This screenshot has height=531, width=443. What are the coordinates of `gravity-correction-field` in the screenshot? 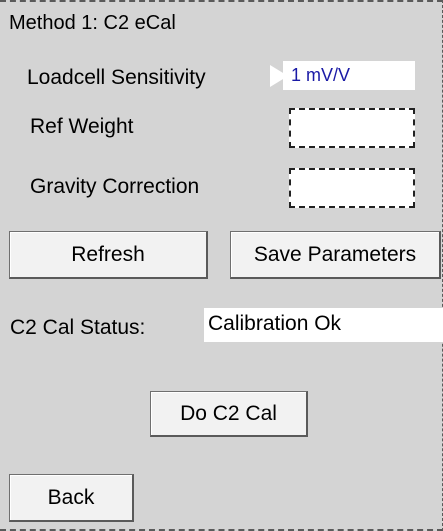 It's located at (352, 188).